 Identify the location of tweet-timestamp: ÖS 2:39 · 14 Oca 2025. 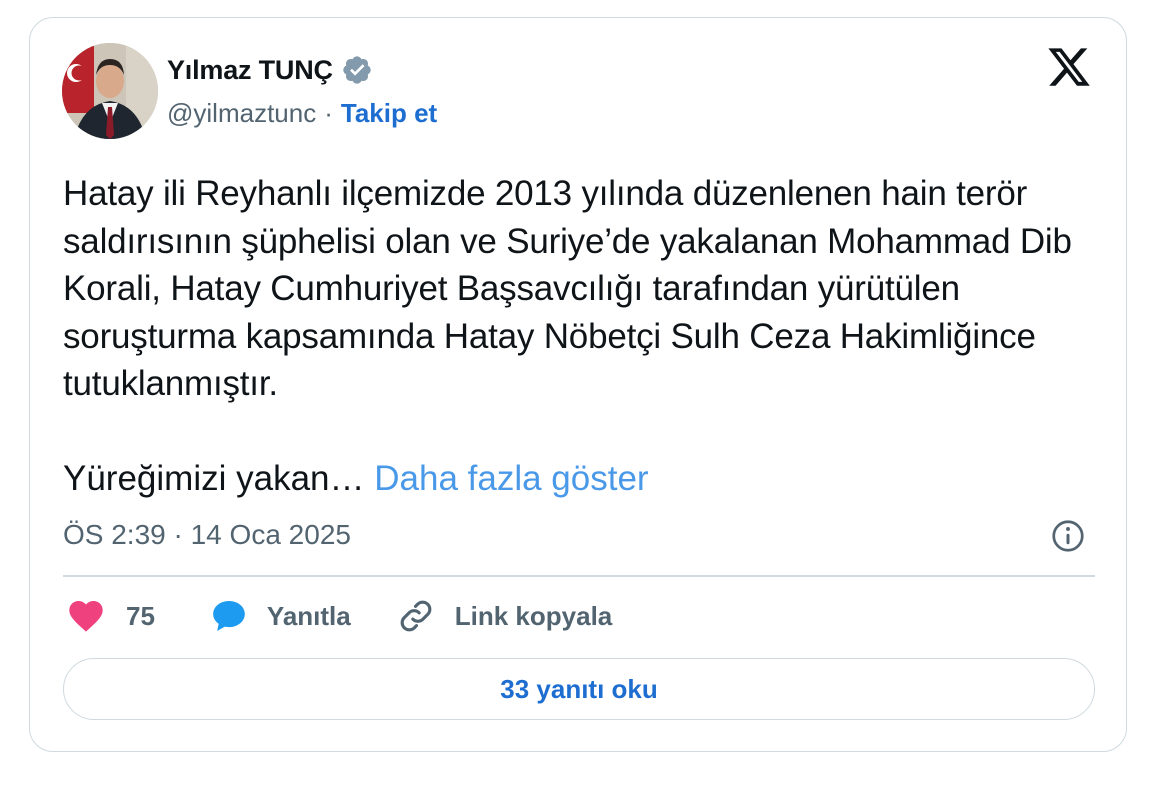
(207, 535).